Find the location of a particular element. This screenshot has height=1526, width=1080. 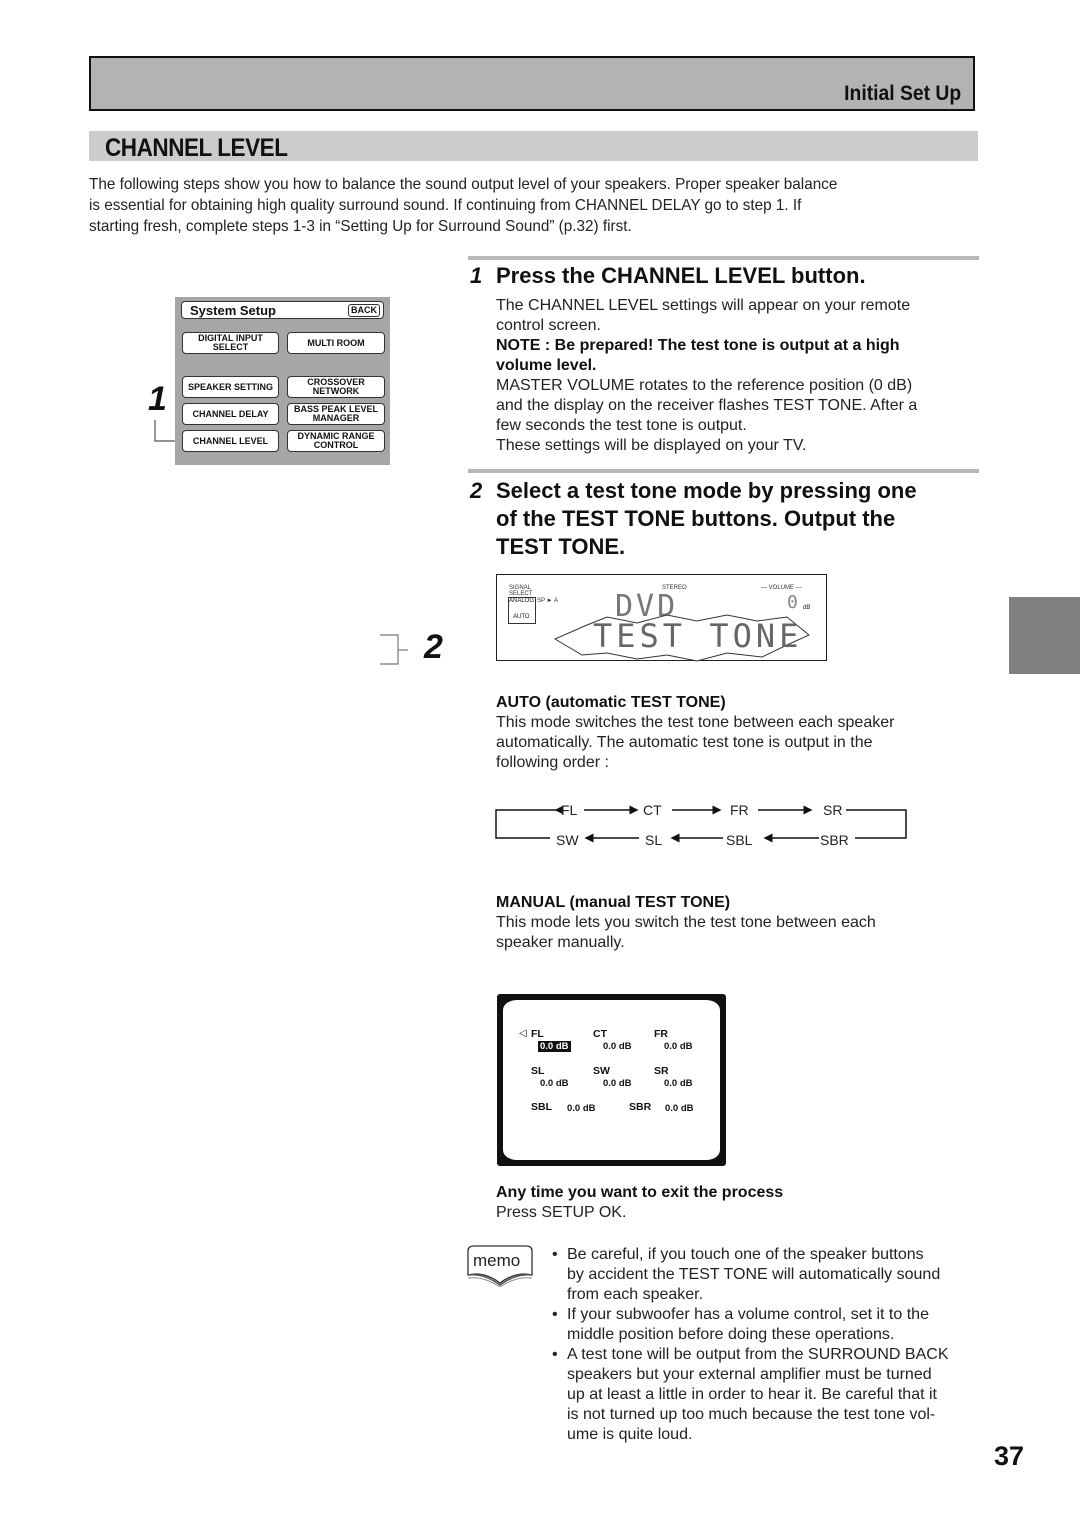

channel-ct-label: CT is located at coordinates (600, 1034).